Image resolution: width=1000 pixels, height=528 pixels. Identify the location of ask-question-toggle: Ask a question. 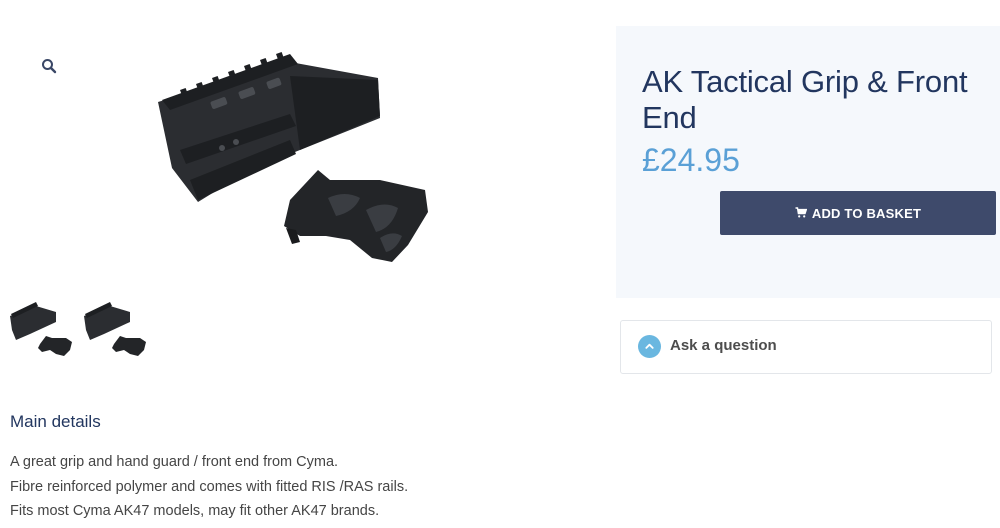
(806, 347).